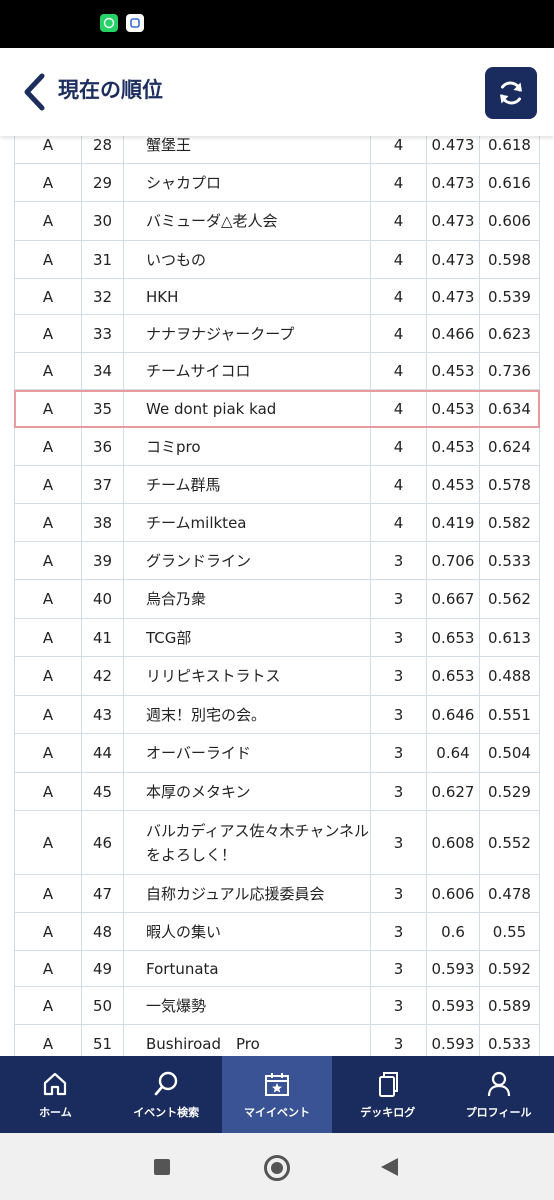 The height and width of the screenshot is (1200, 554). Describe the element at coordinates (103, 599) in the screenshot. I see `rank-cell: 40` at that location.